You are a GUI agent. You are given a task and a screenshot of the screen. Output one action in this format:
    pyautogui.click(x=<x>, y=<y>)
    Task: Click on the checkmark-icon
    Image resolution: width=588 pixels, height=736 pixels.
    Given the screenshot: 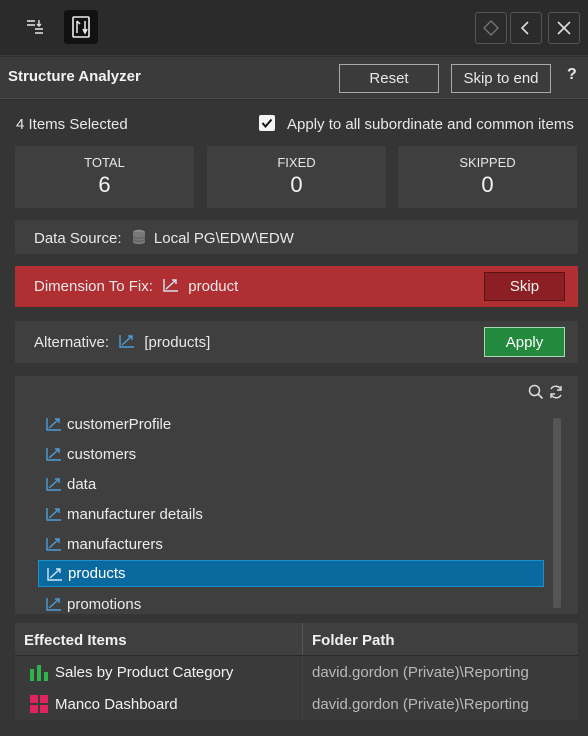 What is the action you would take?
    pyautogui.click(x=267, y=123)
    